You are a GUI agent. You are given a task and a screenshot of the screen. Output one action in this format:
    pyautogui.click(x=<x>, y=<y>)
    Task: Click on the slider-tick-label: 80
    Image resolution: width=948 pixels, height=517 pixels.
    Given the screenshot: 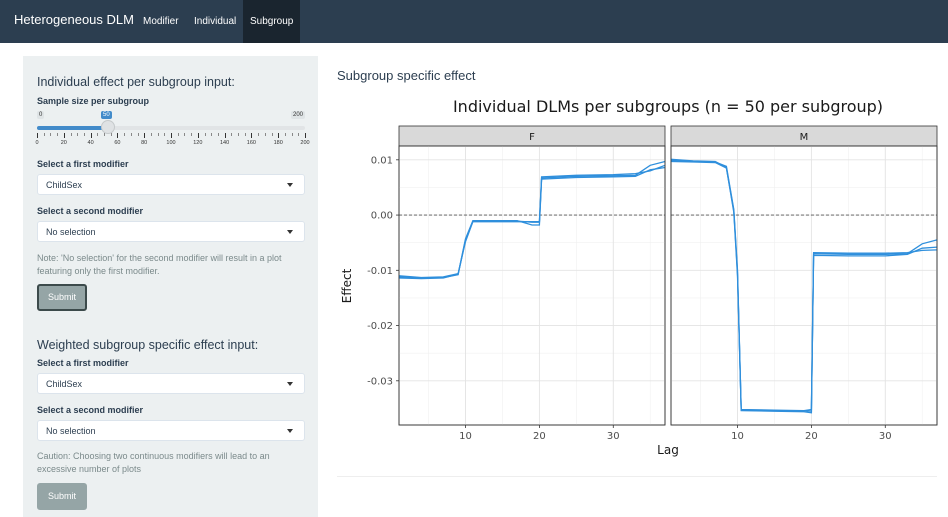 What is the action you would take?
    pyautogui.click(x=144, y=143)
    